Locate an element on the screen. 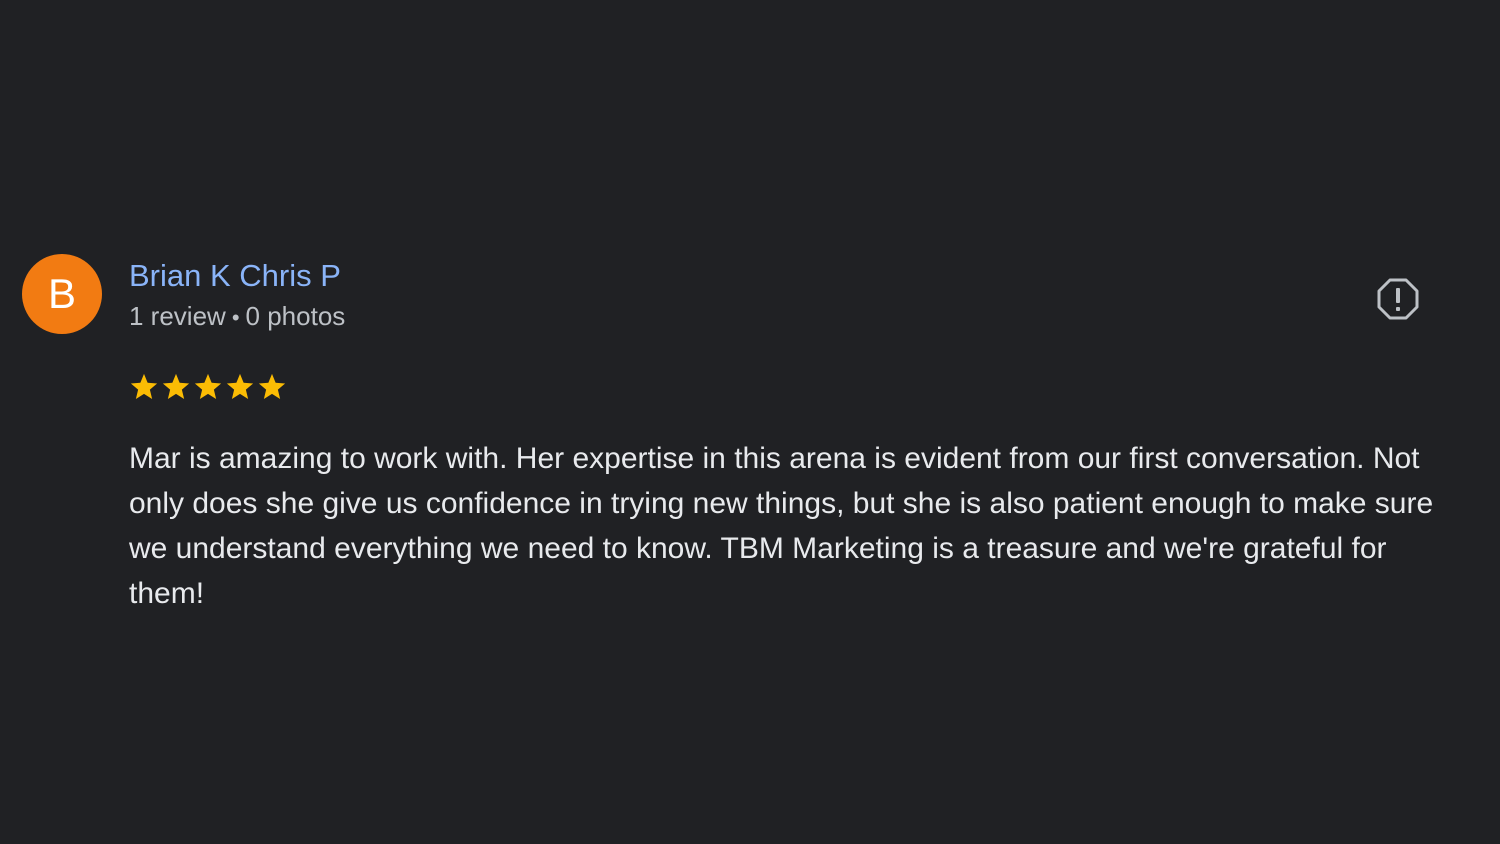 The width and height of the screenshot is (1500, 844). report-flag-icon is located at coordinates (1398, 299).